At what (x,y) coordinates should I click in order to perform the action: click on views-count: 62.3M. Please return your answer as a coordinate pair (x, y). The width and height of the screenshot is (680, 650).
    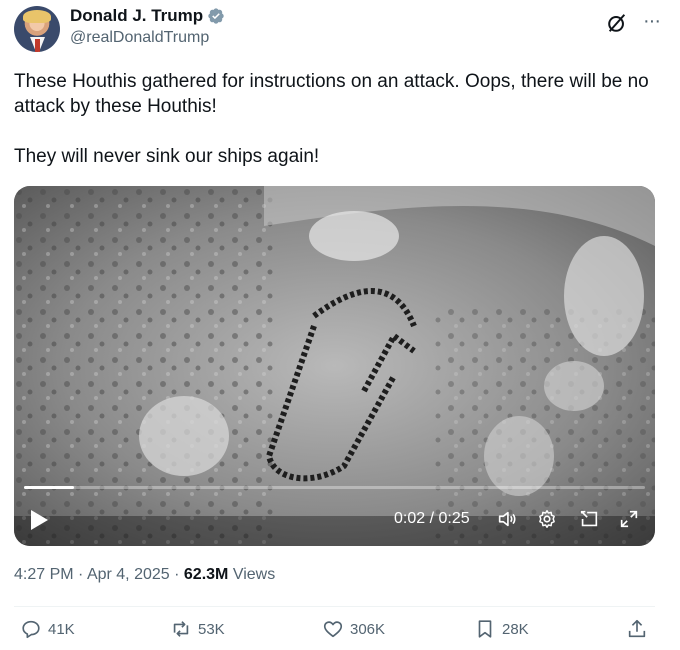
    Looking at the image, I should click on (206, 574).